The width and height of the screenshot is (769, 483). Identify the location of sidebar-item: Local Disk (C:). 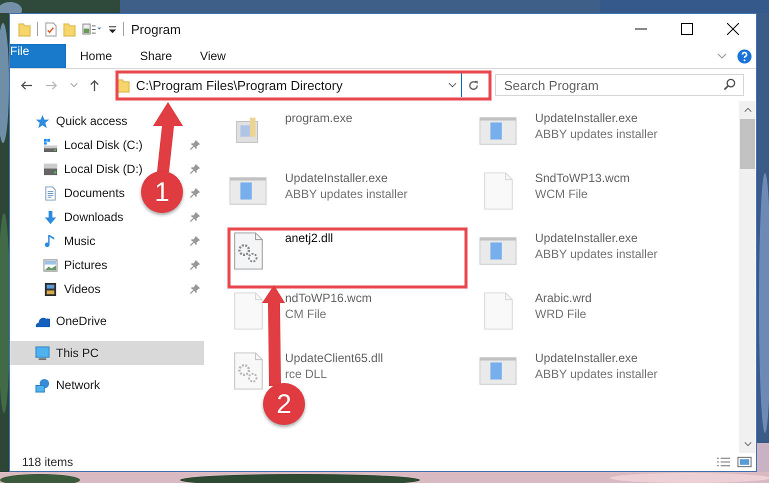
(103, 145).